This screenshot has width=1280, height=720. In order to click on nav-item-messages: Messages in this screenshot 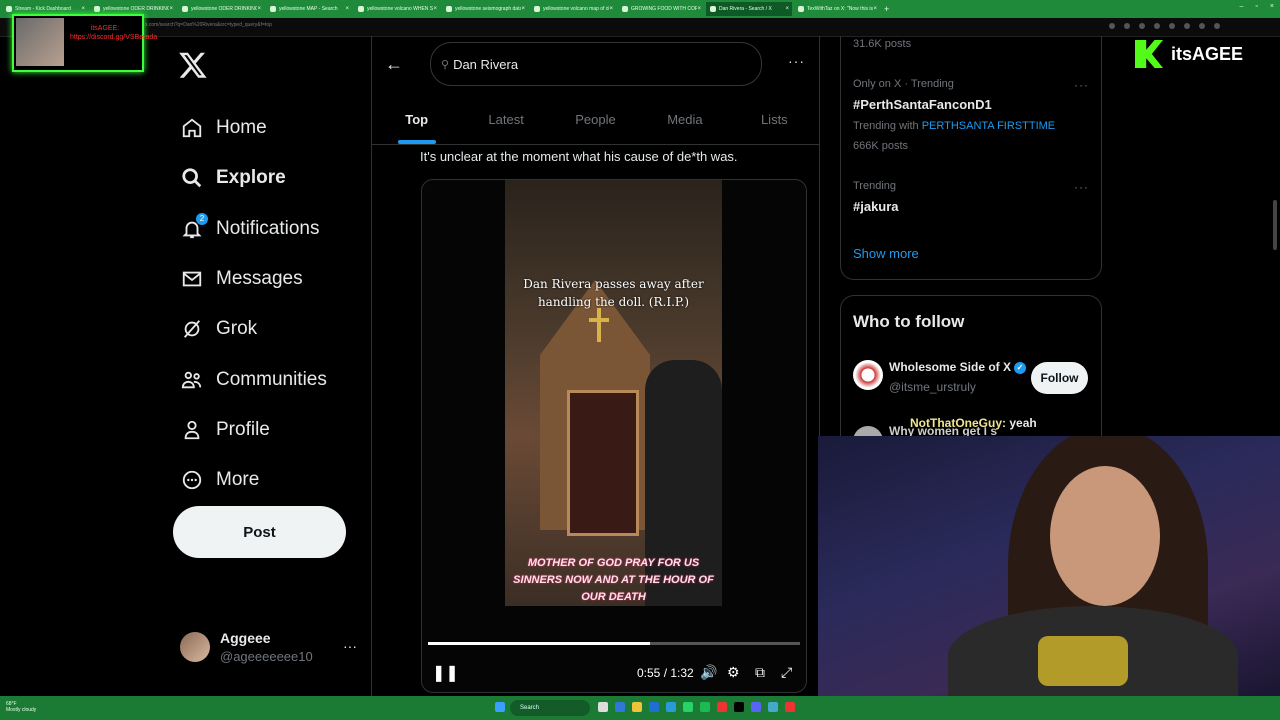, I will do `click(253, 279)`.